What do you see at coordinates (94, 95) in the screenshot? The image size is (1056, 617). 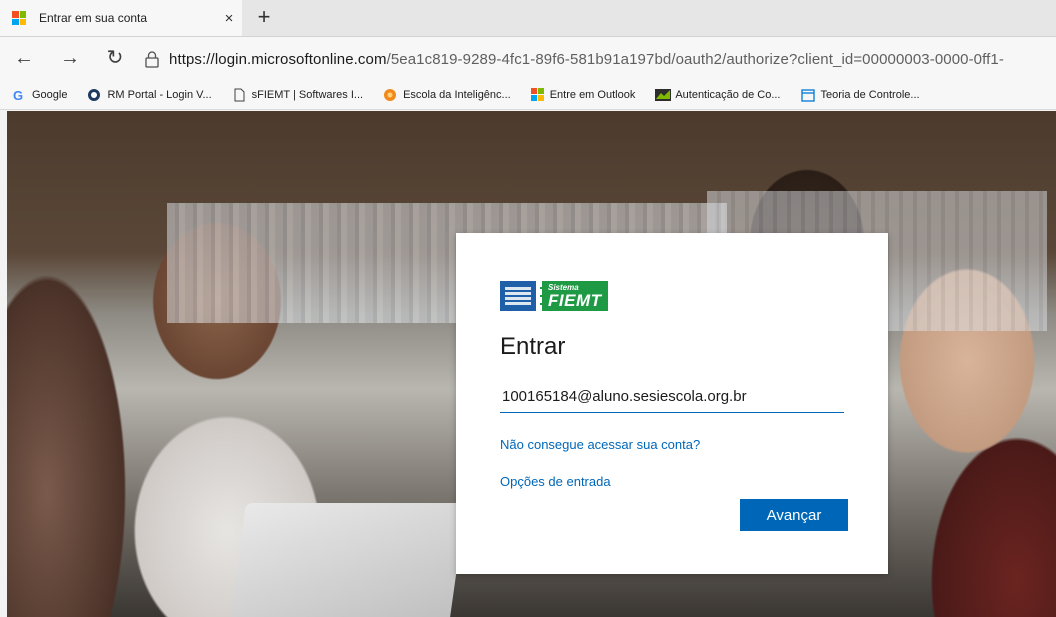 I see `rm-portal-icon` at bounding box center [94, 95].